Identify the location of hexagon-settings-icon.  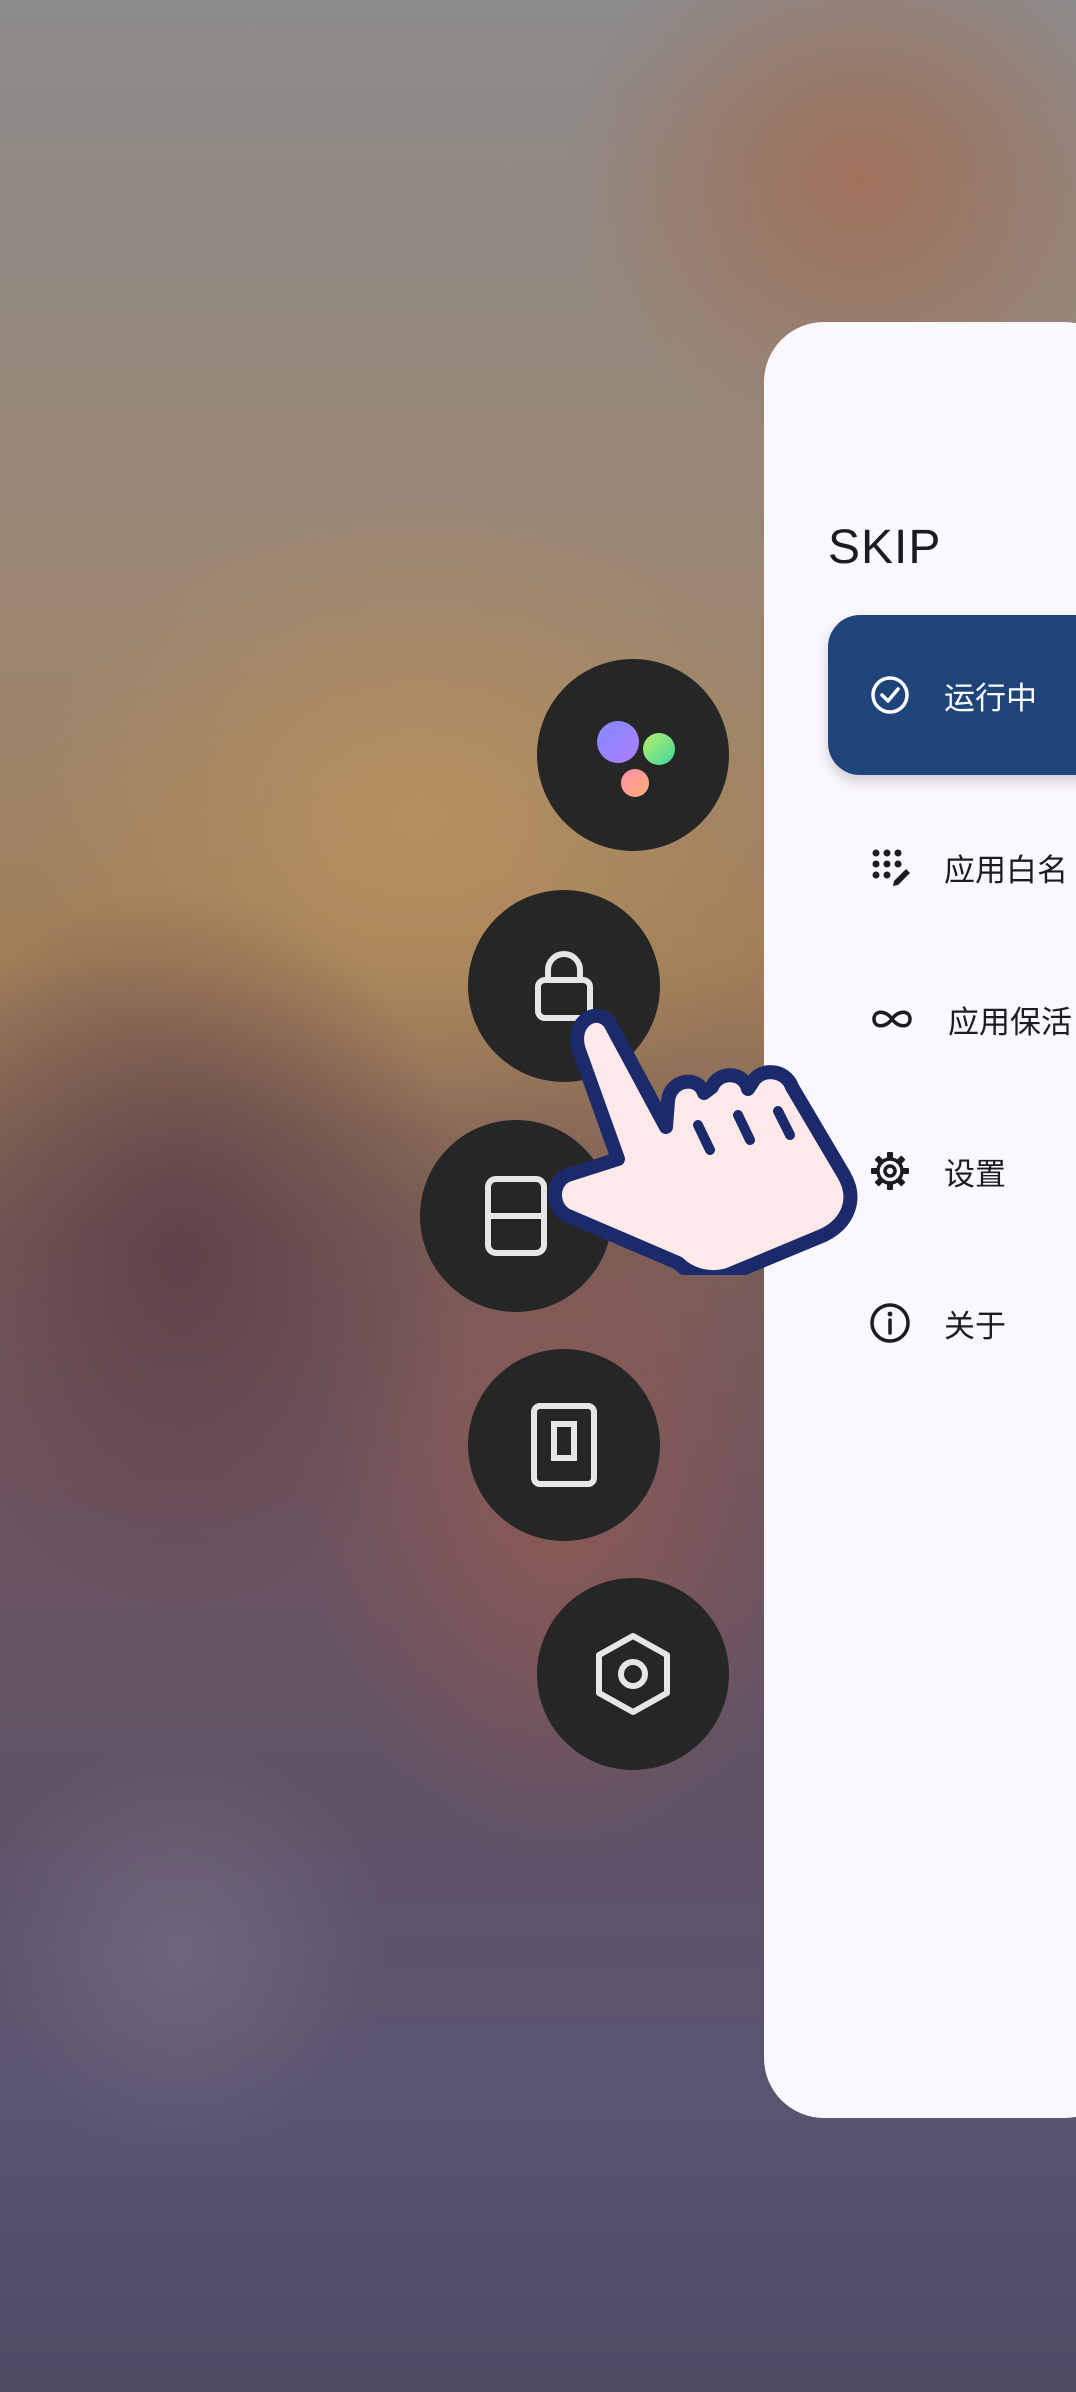
(633, 1674).